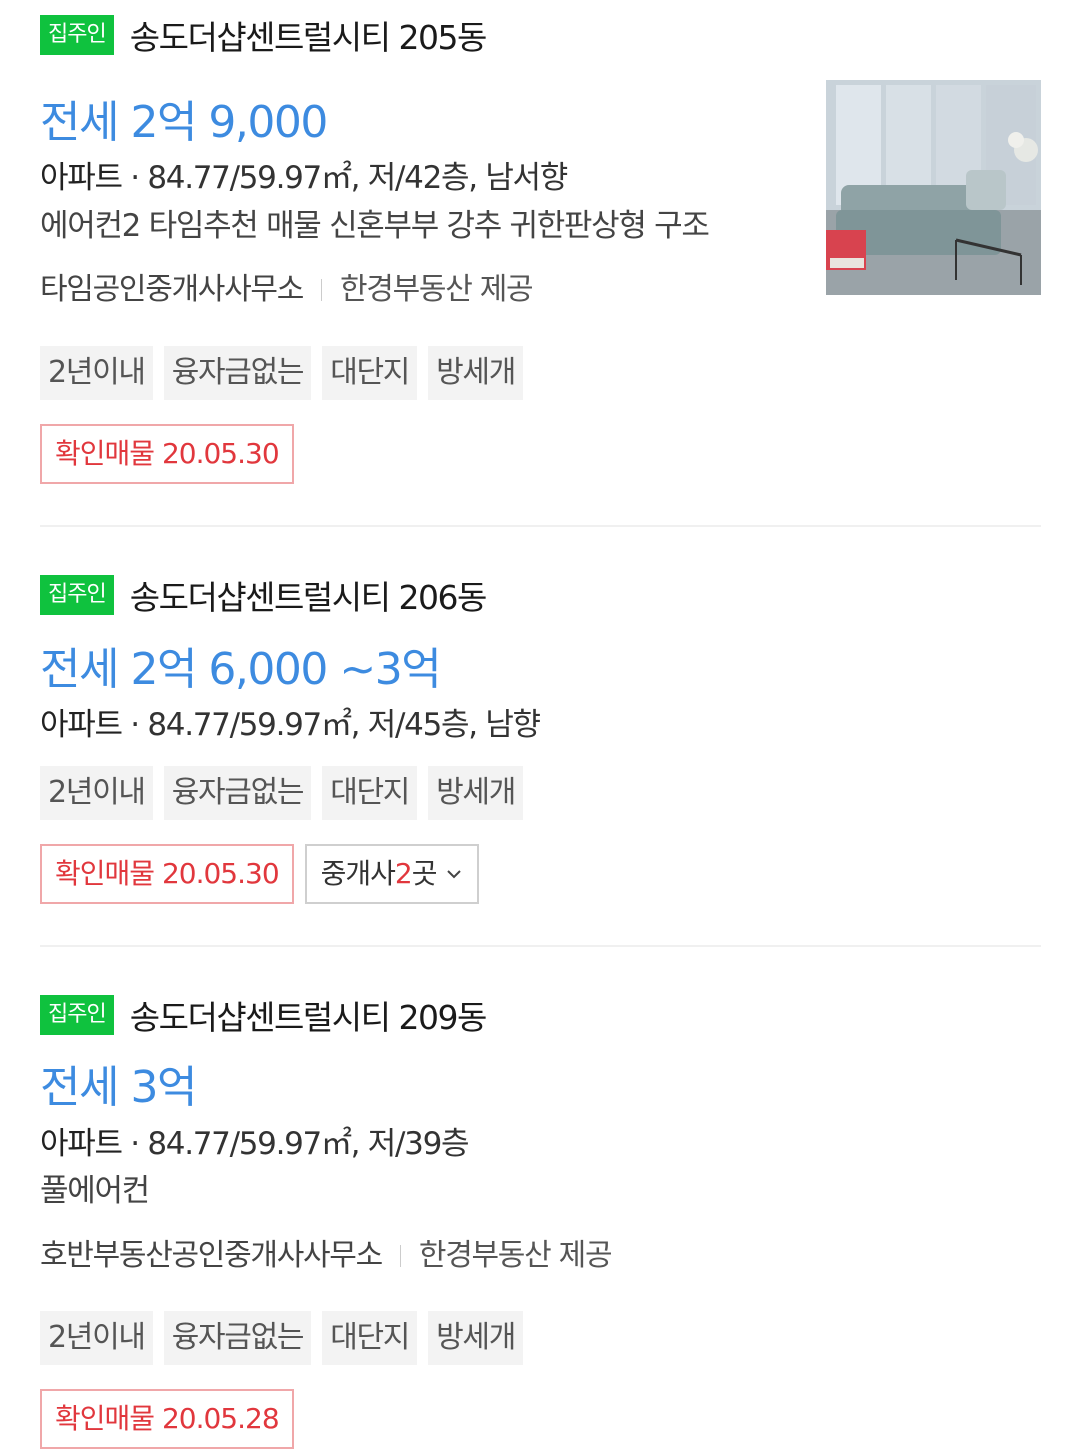 This screenshot has height=1451, width=1065. Describe the element at coordinates (335, 725) in the screenshot. I see `spec-details: · 84.77/59.97㎡, 저/45층, 남향` at that location.